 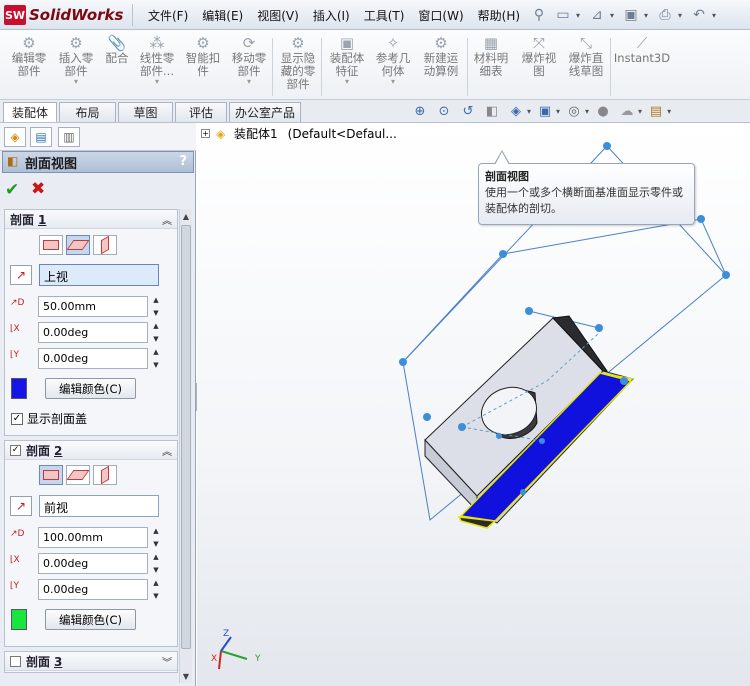 I want to click on section-2-reference-field: 前视, so click(x=99, y=506).